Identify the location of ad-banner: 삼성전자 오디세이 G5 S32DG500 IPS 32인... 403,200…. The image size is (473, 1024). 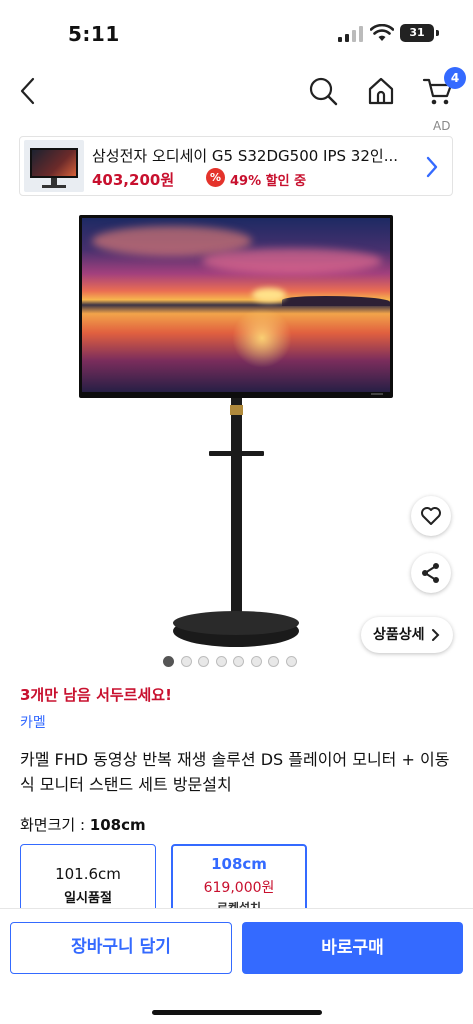
(236, 166).